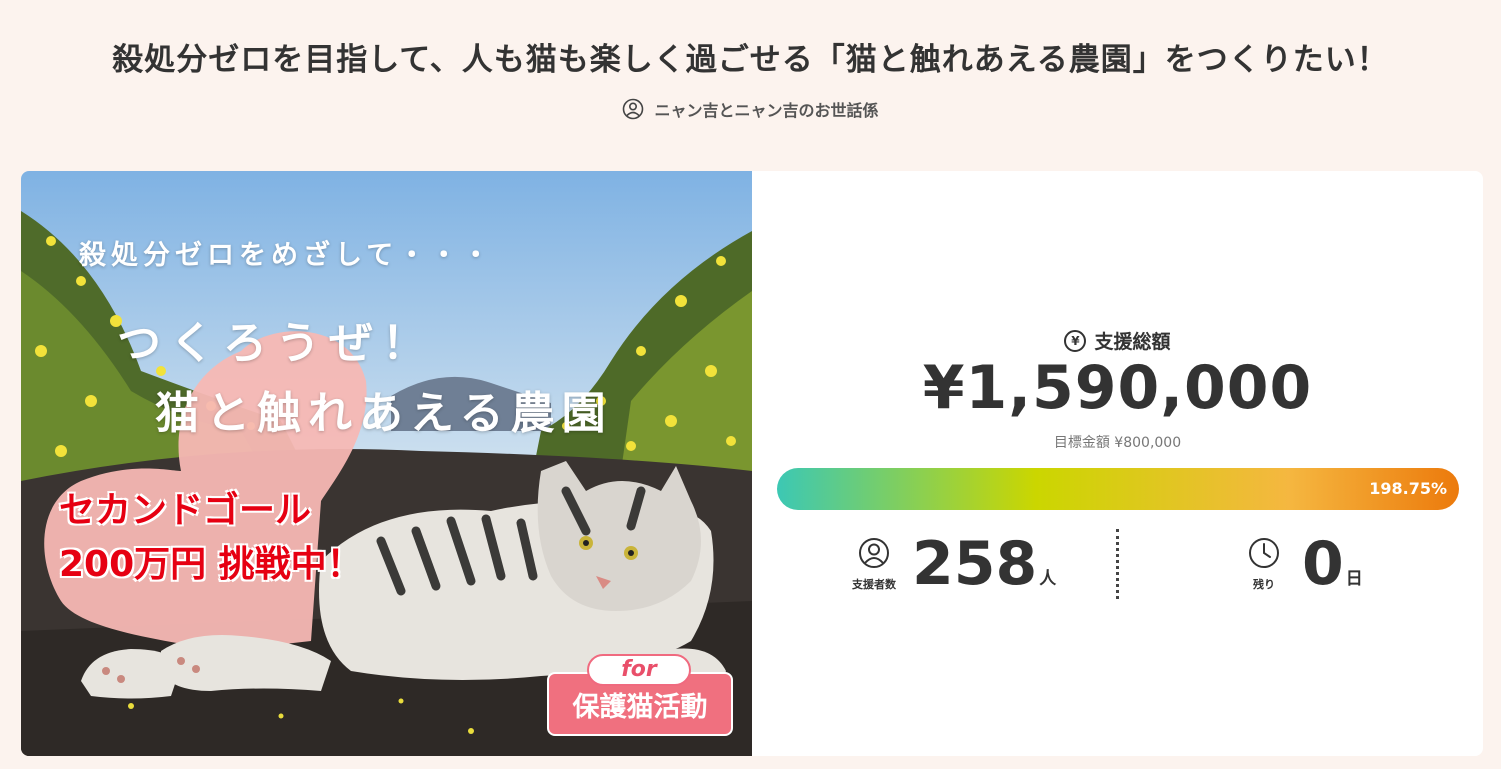 This screenshot has width=1501, height=769. What do you see at coordinates (1117, 388) in the screenshot?
I see `total-amount: ¥1,590,000` at bounding box center [1117, 388].